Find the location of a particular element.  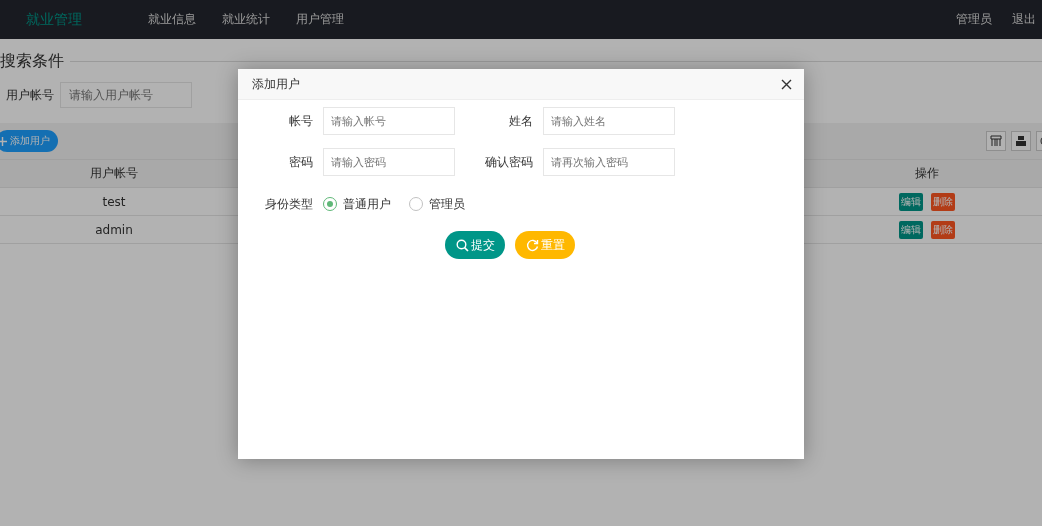

table-cell-text: test is located at coordinates (114, 201).